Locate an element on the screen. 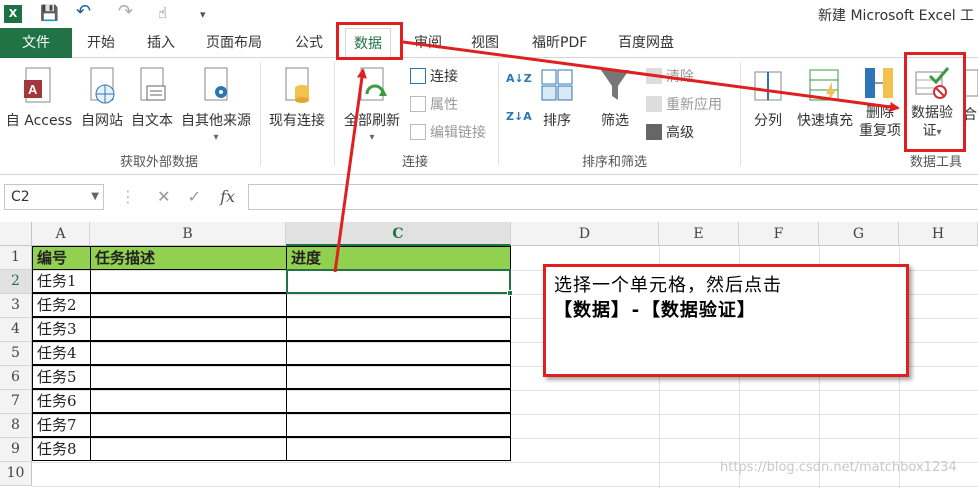 This screenshot has height=488, width=978. row-header-2: 2 is located at coordinates (16, 282).